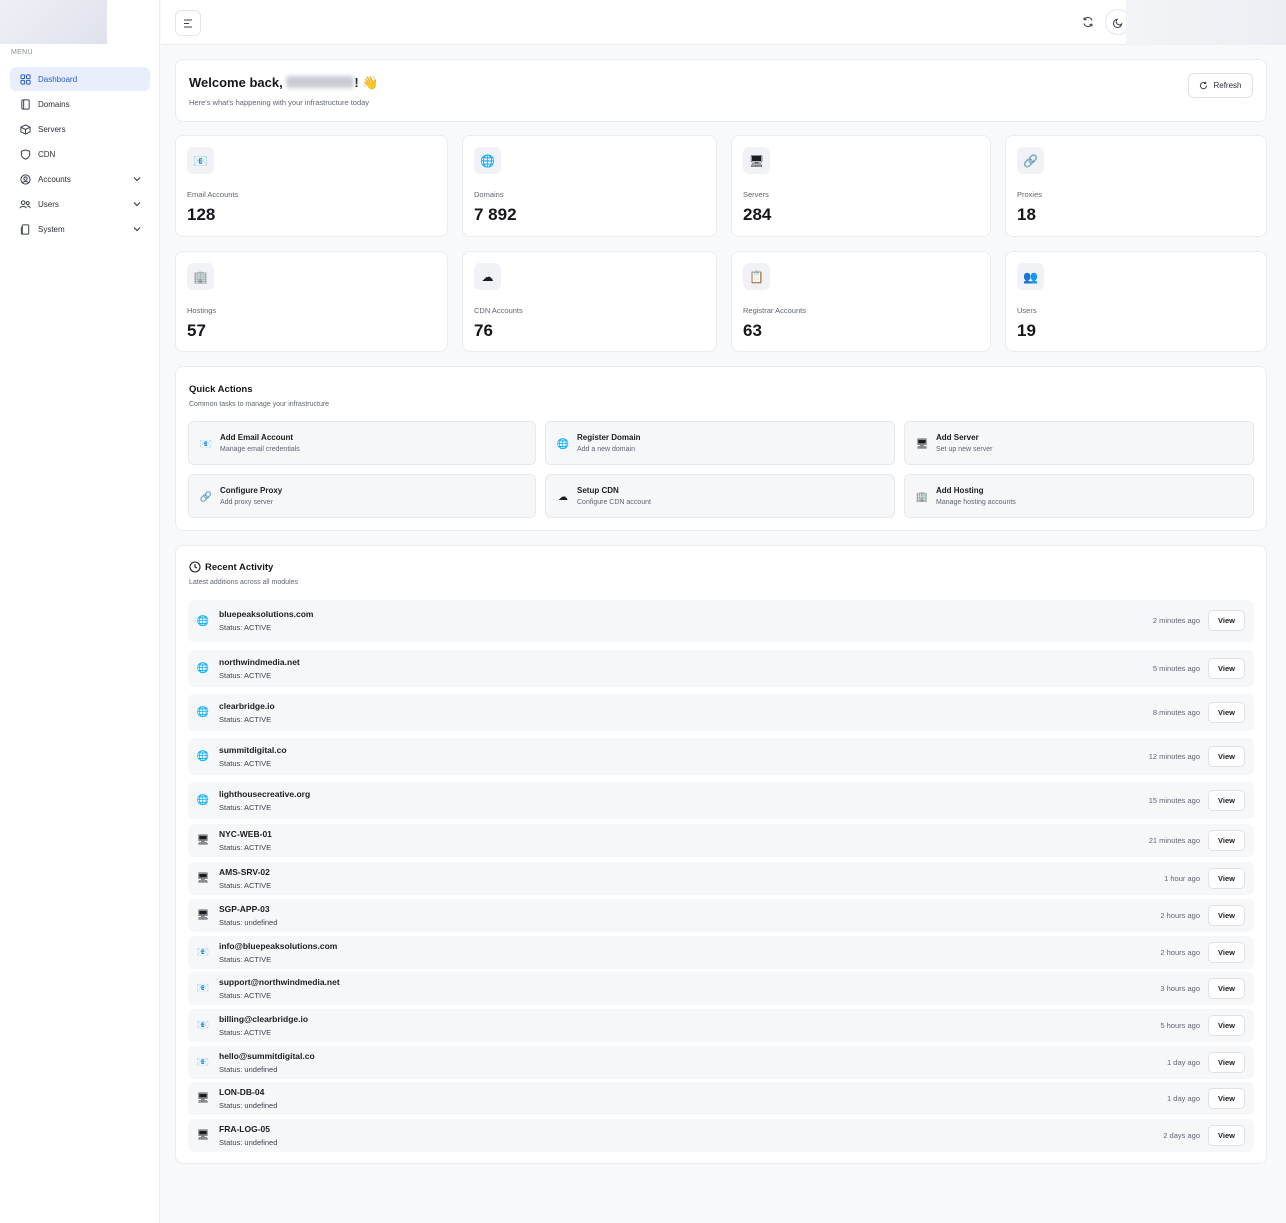 This screenshot has height=1223, width=1286. What do you see at coordinates (47, 154) in the screenshot?
I see `sidebar-item-label: CDN` at bounding box center [47, 154].